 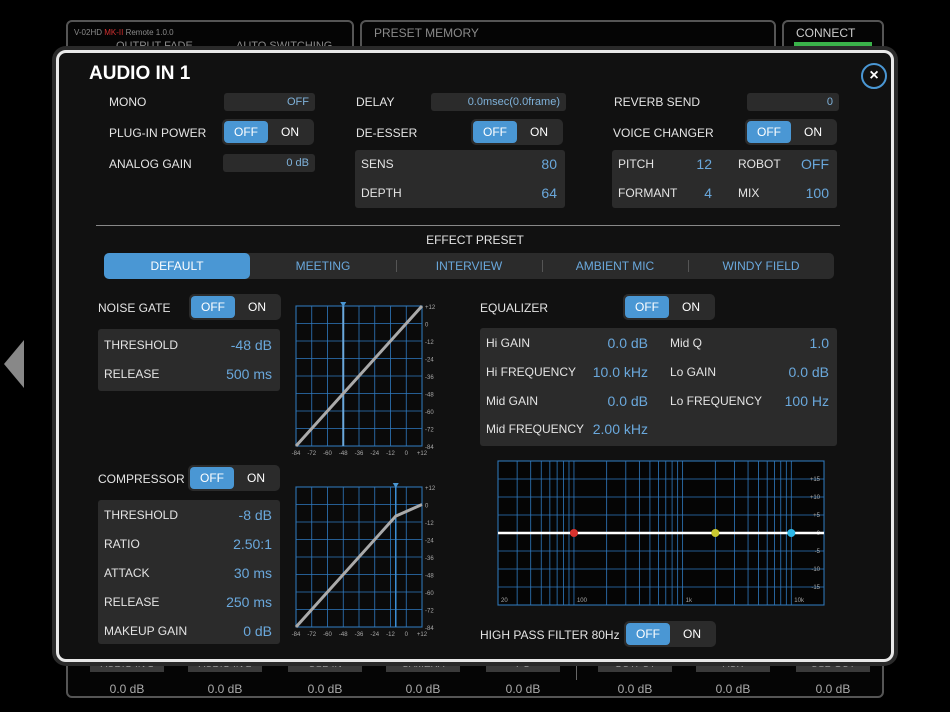 I want to click on mono-value: OFF, so click(x=269, y=102).